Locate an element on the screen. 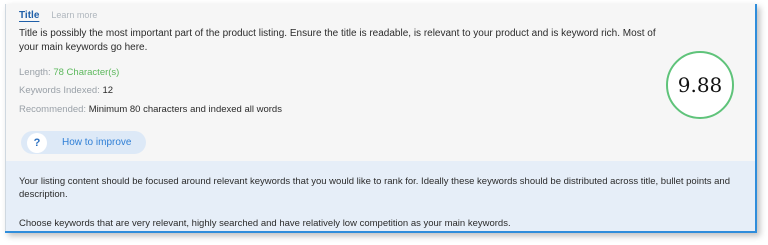 The width and height of the screenshot is (768, 245). length-value: 78 Character(s) is located at coordinates (86, 72).